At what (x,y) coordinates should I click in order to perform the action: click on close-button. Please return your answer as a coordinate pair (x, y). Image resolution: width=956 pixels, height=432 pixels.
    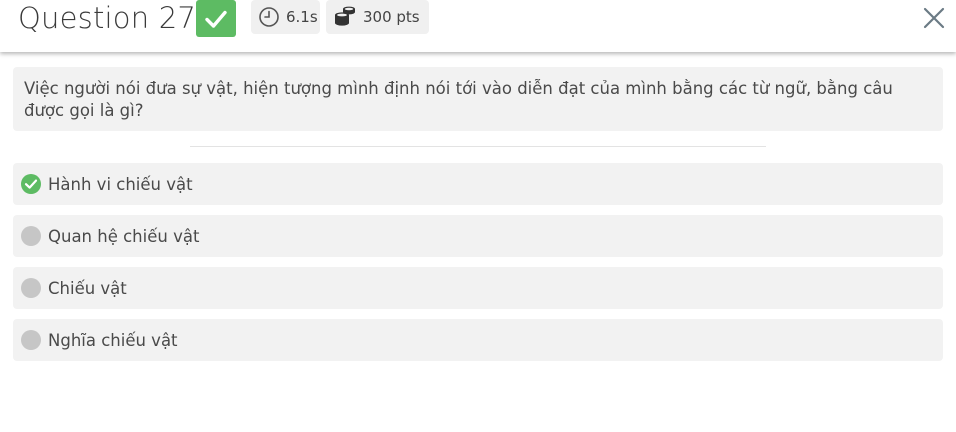
    Looking at the image, I should click on (934, 18).